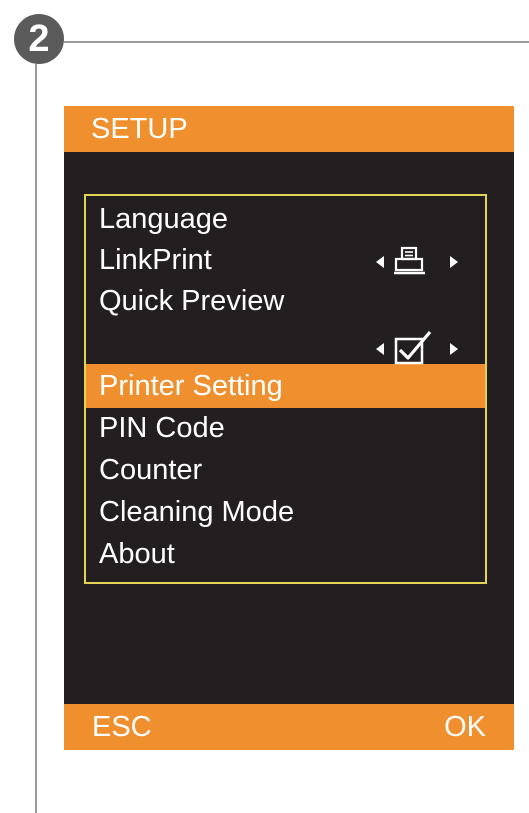 This screenshot has width=529, height=813. I want to click on esc-button: ESC, so click(122, 727).